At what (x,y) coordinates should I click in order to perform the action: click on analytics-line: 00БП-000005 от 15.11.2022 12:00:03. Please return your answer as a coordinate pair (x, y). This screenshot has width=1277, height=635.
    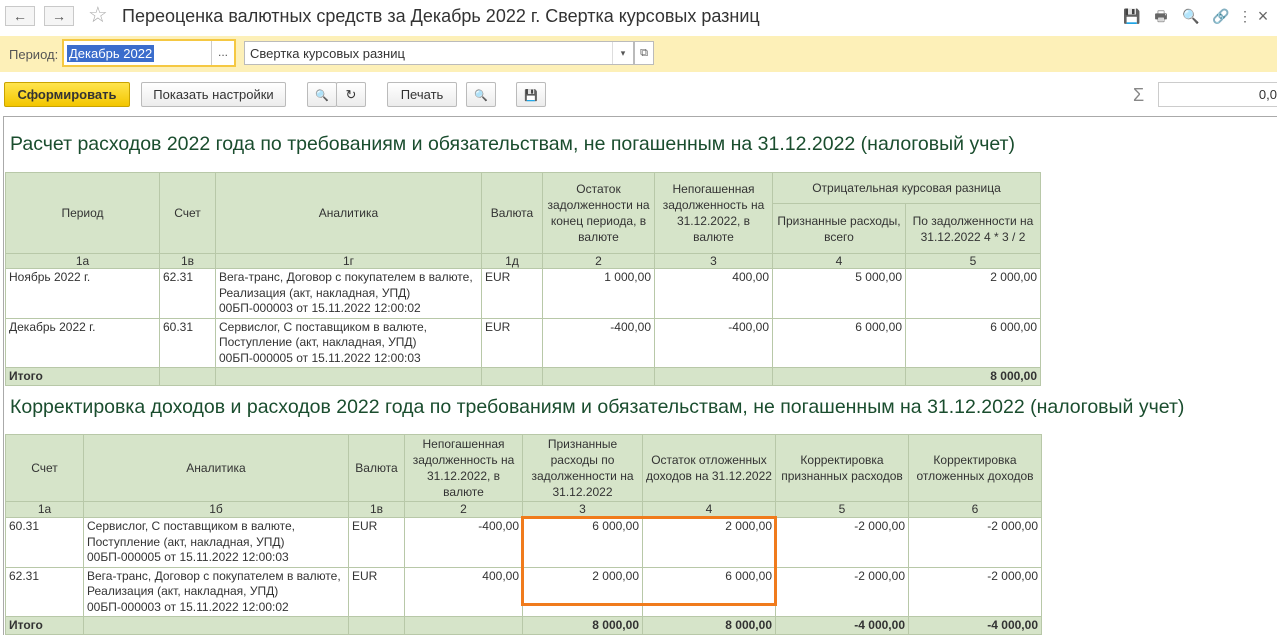
    Looking at the image, I should click on (320, 357).